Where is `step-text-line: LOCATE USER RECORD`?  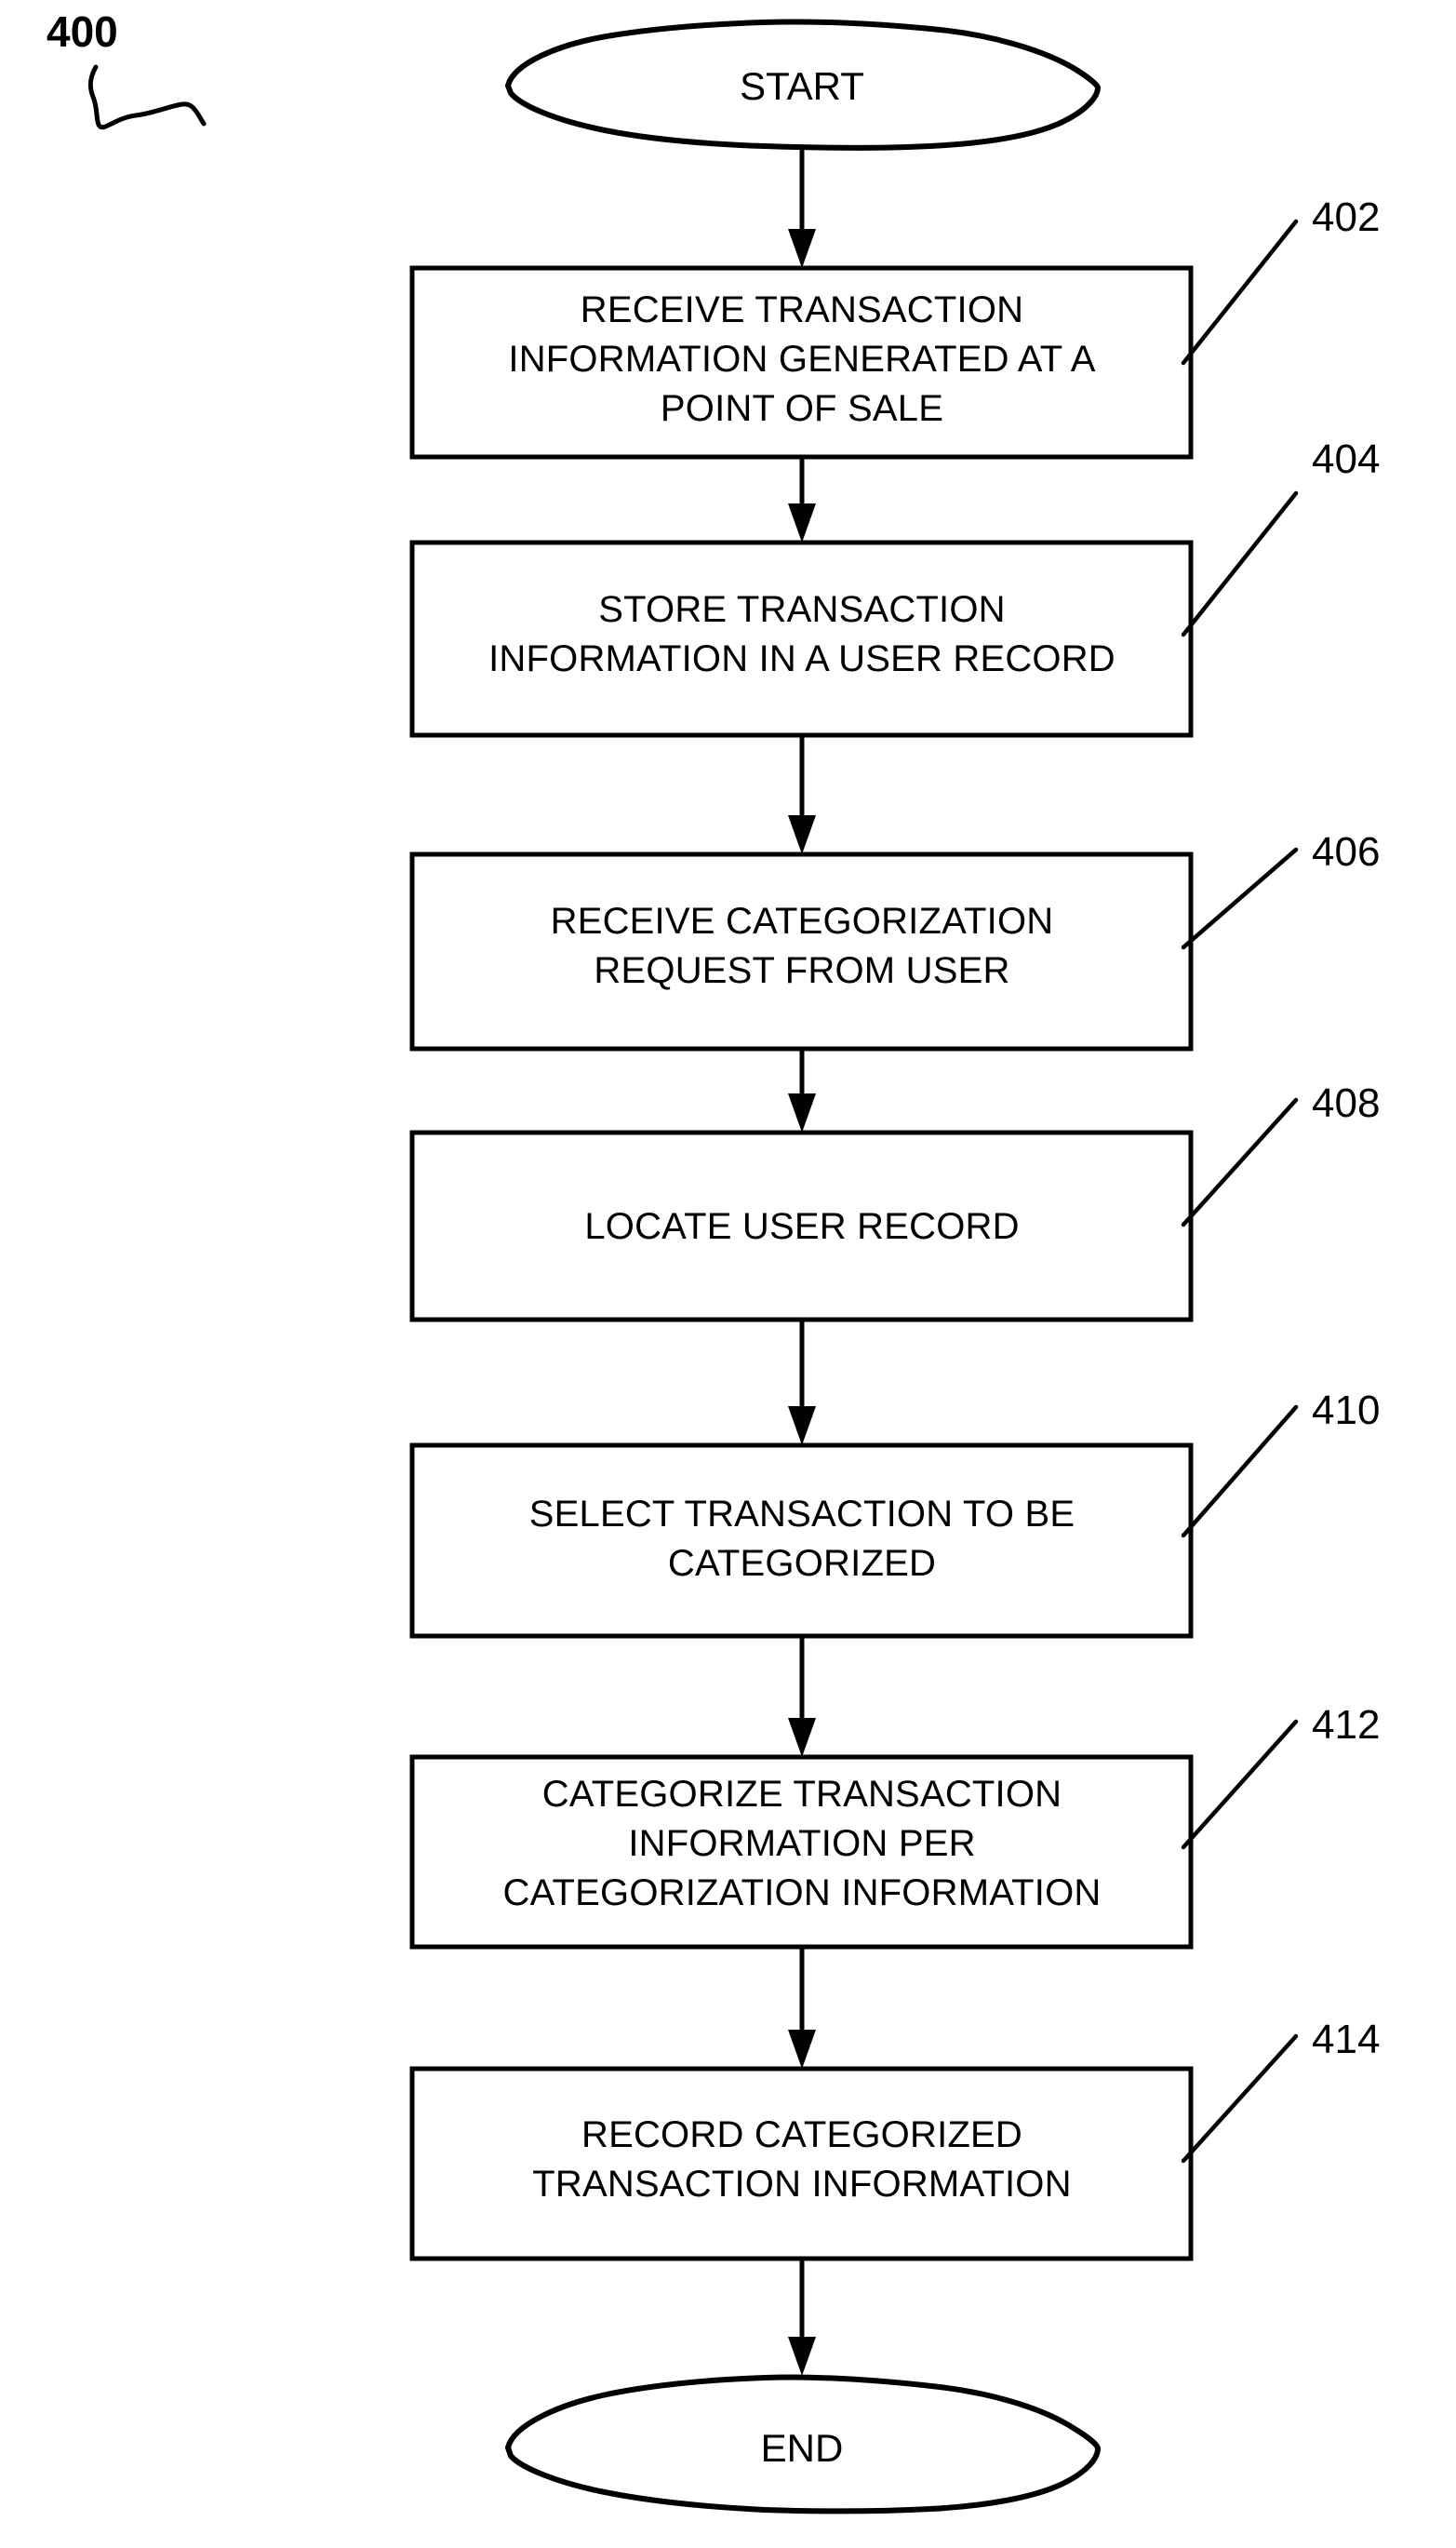 step-text-line: LOCATE USER RECORD is located at coordinates (801, 1226).